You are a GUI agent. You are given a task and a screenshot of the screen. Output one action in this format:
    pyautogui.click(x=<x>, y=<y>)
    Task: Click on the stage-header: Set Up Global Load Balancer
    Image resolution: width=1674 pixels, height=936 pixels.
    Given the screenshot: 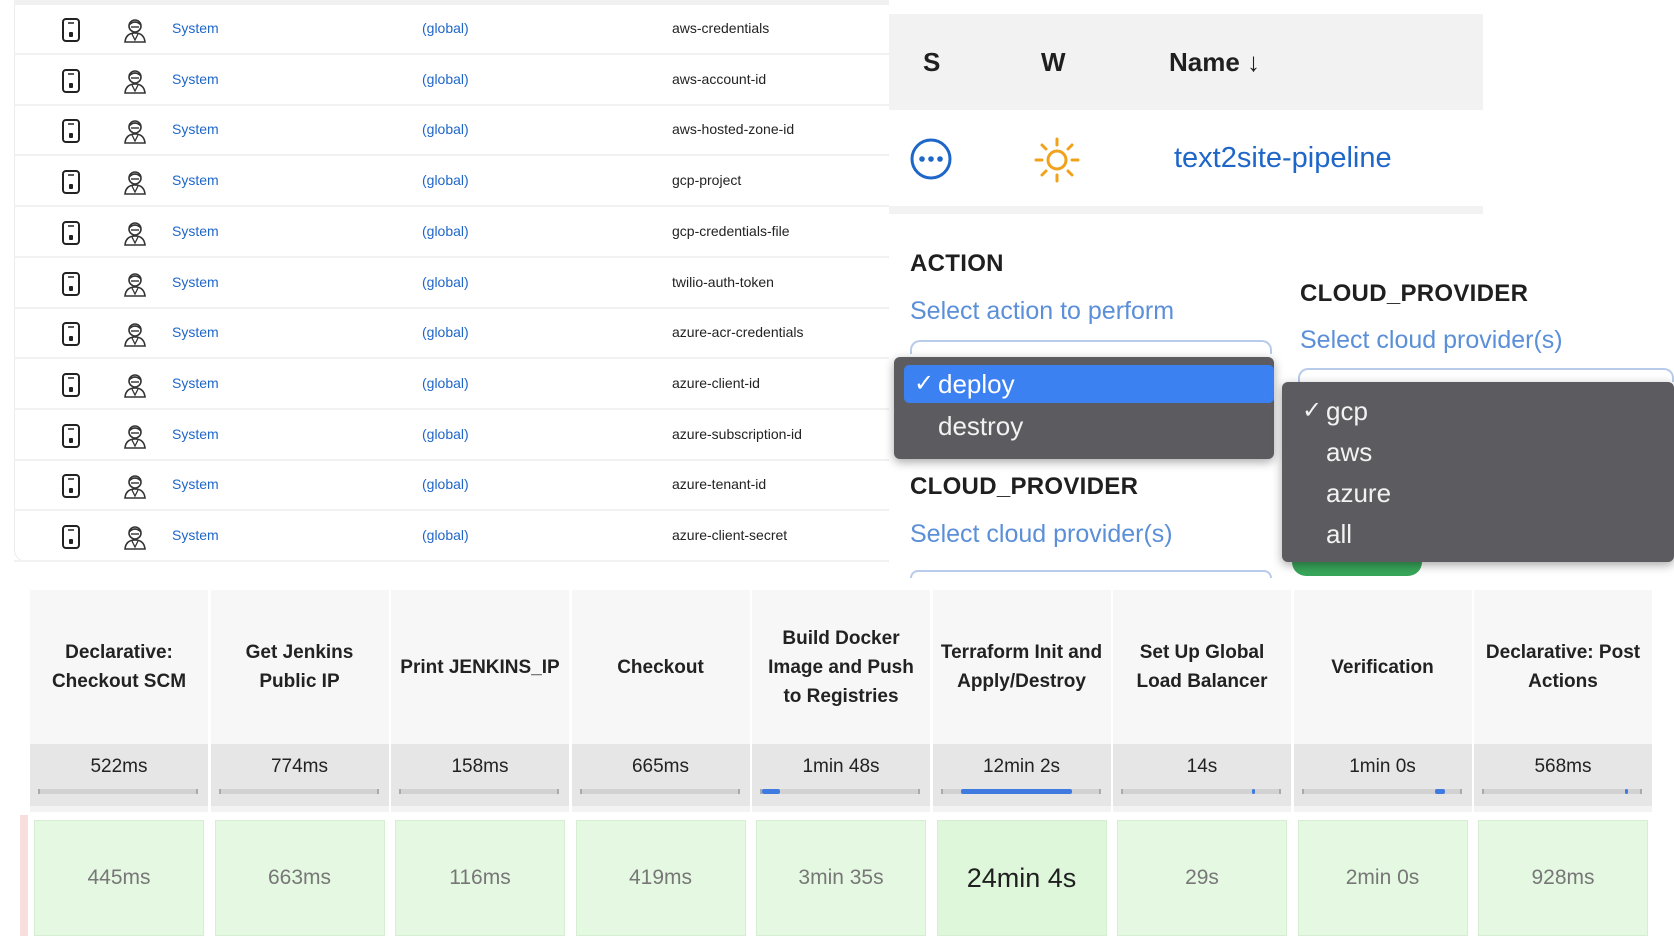 What is the action you would take?
    pyautogui.click(x=1202, y=667)
    